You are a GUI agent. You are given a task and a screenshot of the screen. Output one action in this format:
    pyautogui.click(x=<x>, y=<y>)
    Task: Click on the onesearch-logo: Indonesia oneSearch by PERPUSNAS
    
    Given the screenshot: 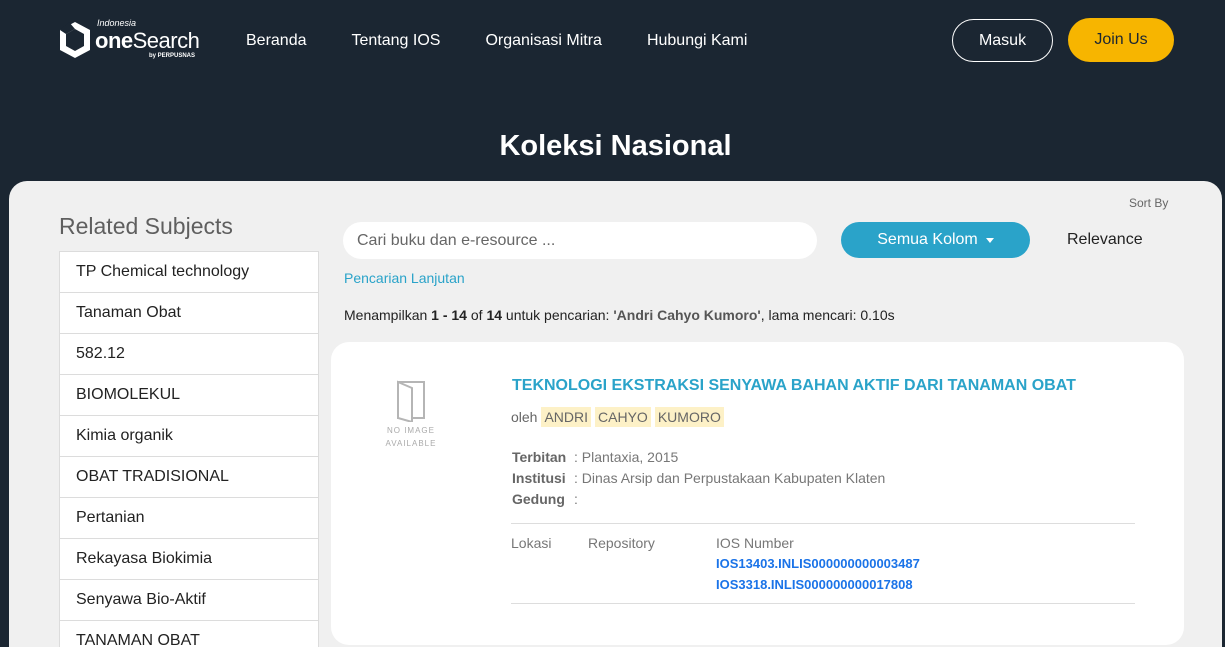 What is the action you would take?
    pyautogui.click(x=129, y=42)
    